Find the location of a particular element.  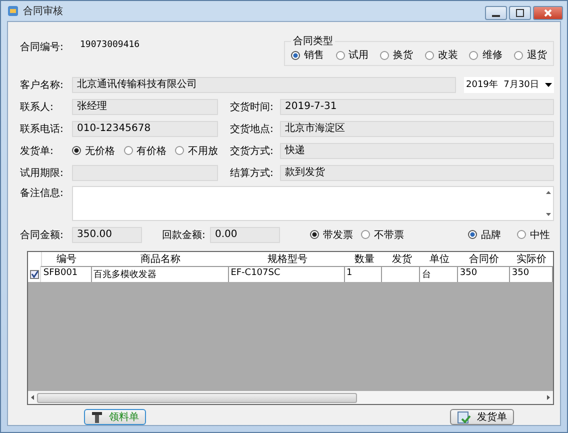

maximize-icon is located at coordinates (520, 13).